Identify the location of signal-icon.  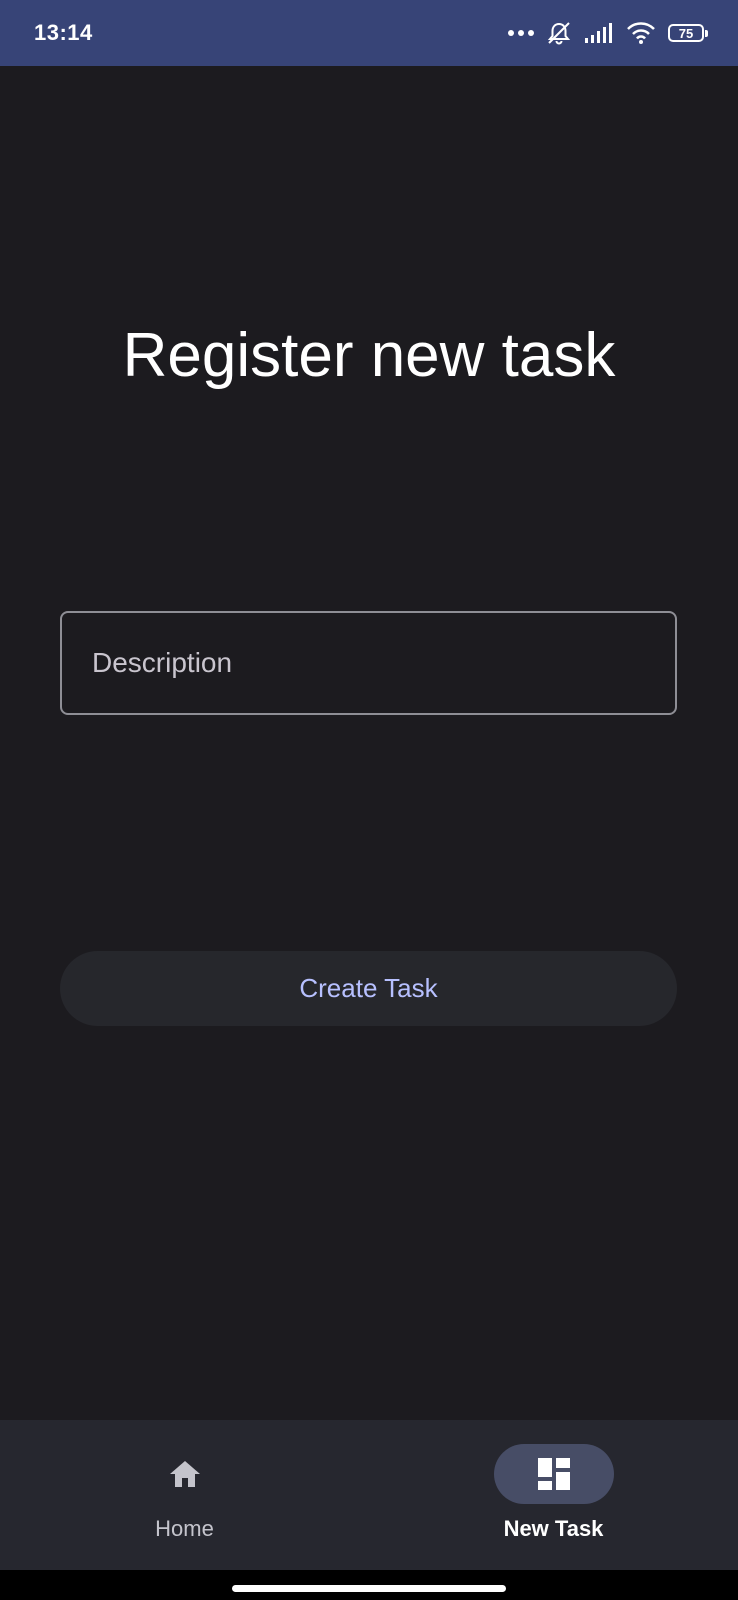
(598, 33).